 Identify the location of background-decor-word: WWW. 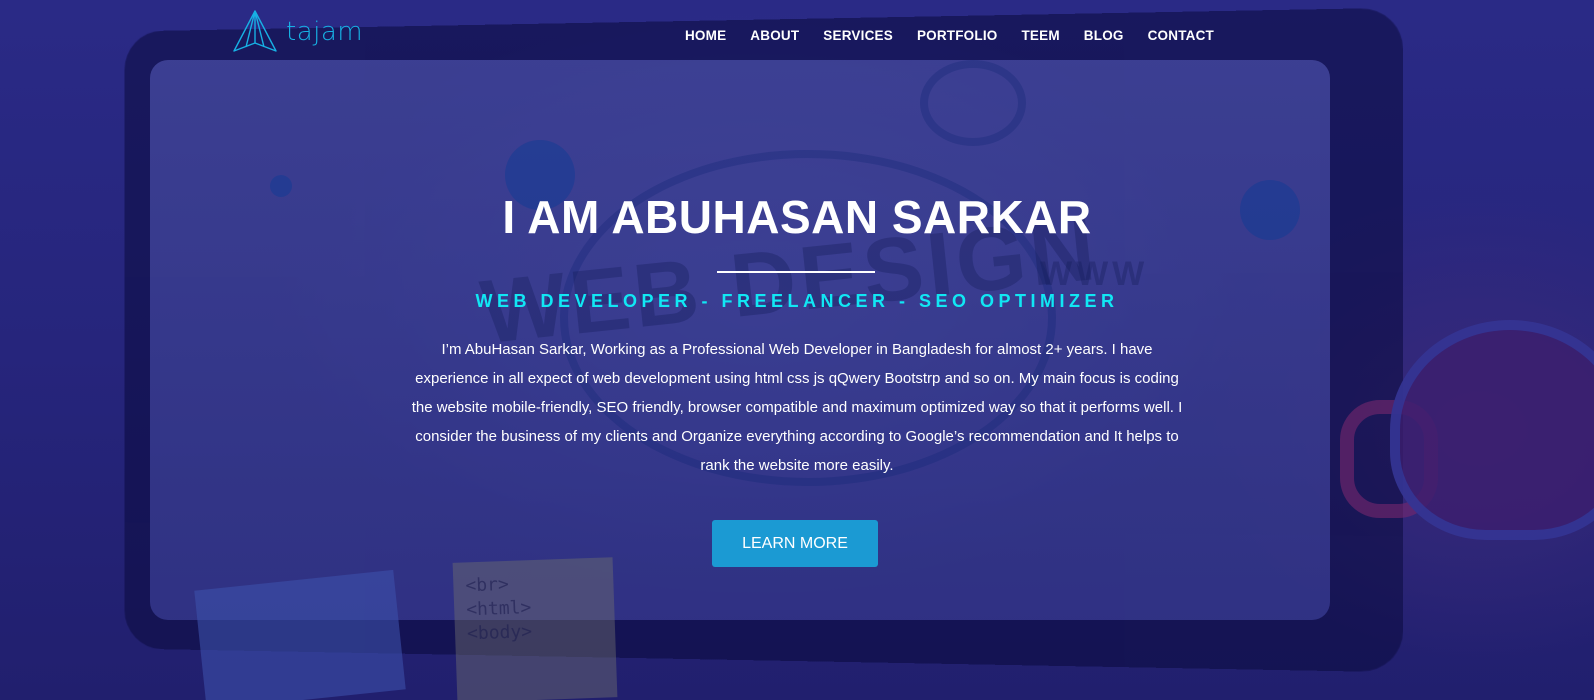
(1094, 274).